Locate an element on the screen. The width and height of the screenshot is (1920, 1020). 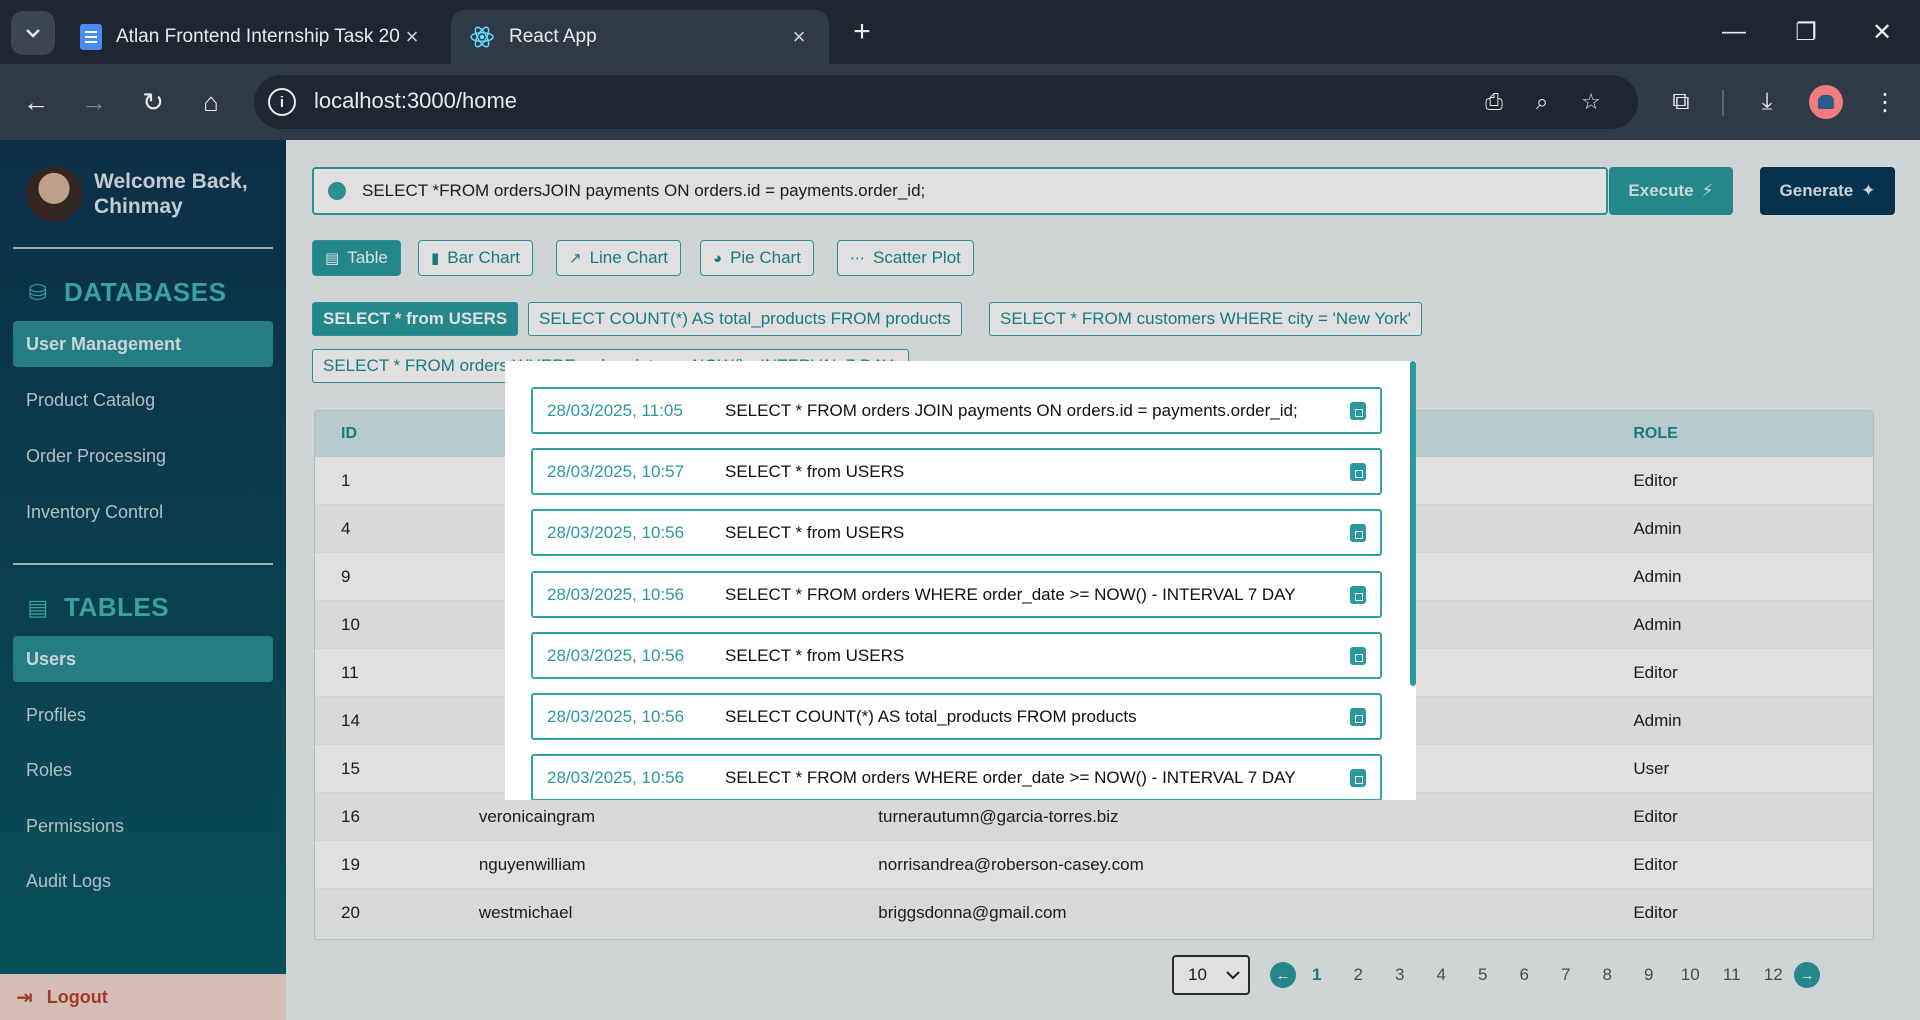
zoom-icon: ⌕ is located at coordinates (1542, 102).